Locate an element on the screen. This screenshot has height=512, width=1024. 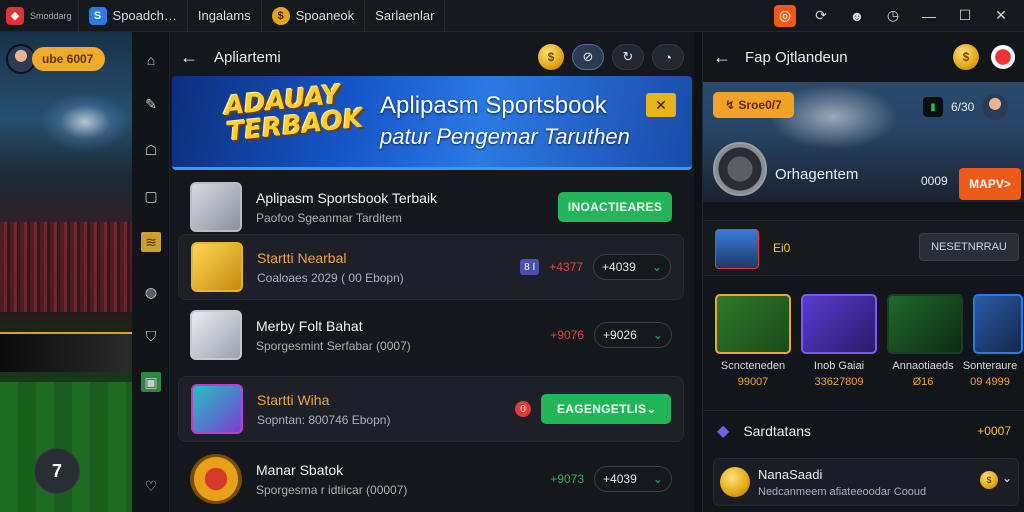
banner-close-icon: ✕ is located at coordinates (661, 105).